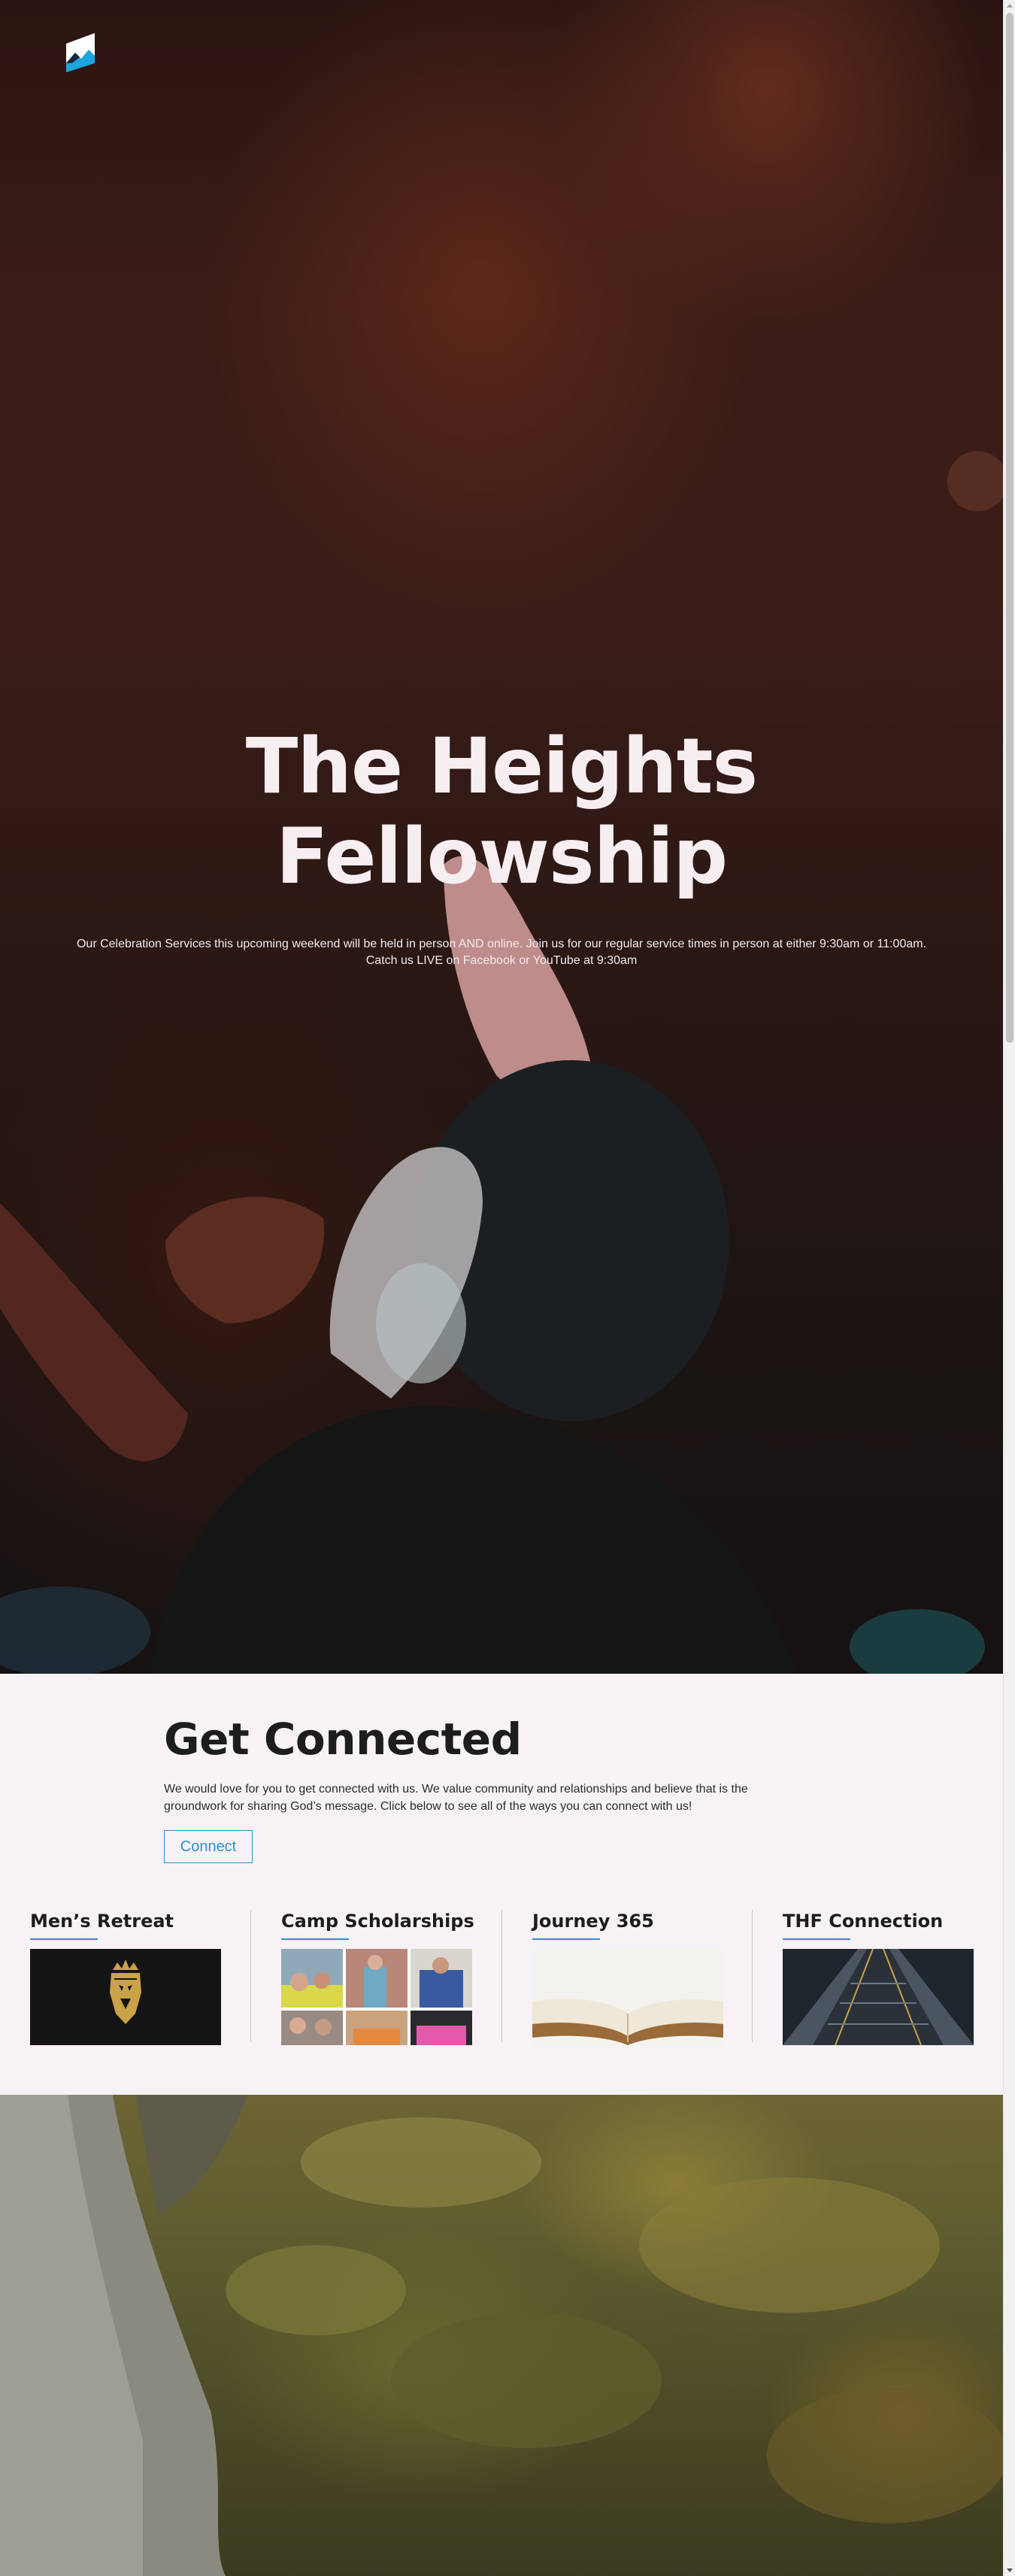 This screenshot has width=1015, height=2576. What do you see at coordinates (377, 1921) in the screenshot?
I see `card-title: Camp Scholarships` at bounding box center [377, 1921].